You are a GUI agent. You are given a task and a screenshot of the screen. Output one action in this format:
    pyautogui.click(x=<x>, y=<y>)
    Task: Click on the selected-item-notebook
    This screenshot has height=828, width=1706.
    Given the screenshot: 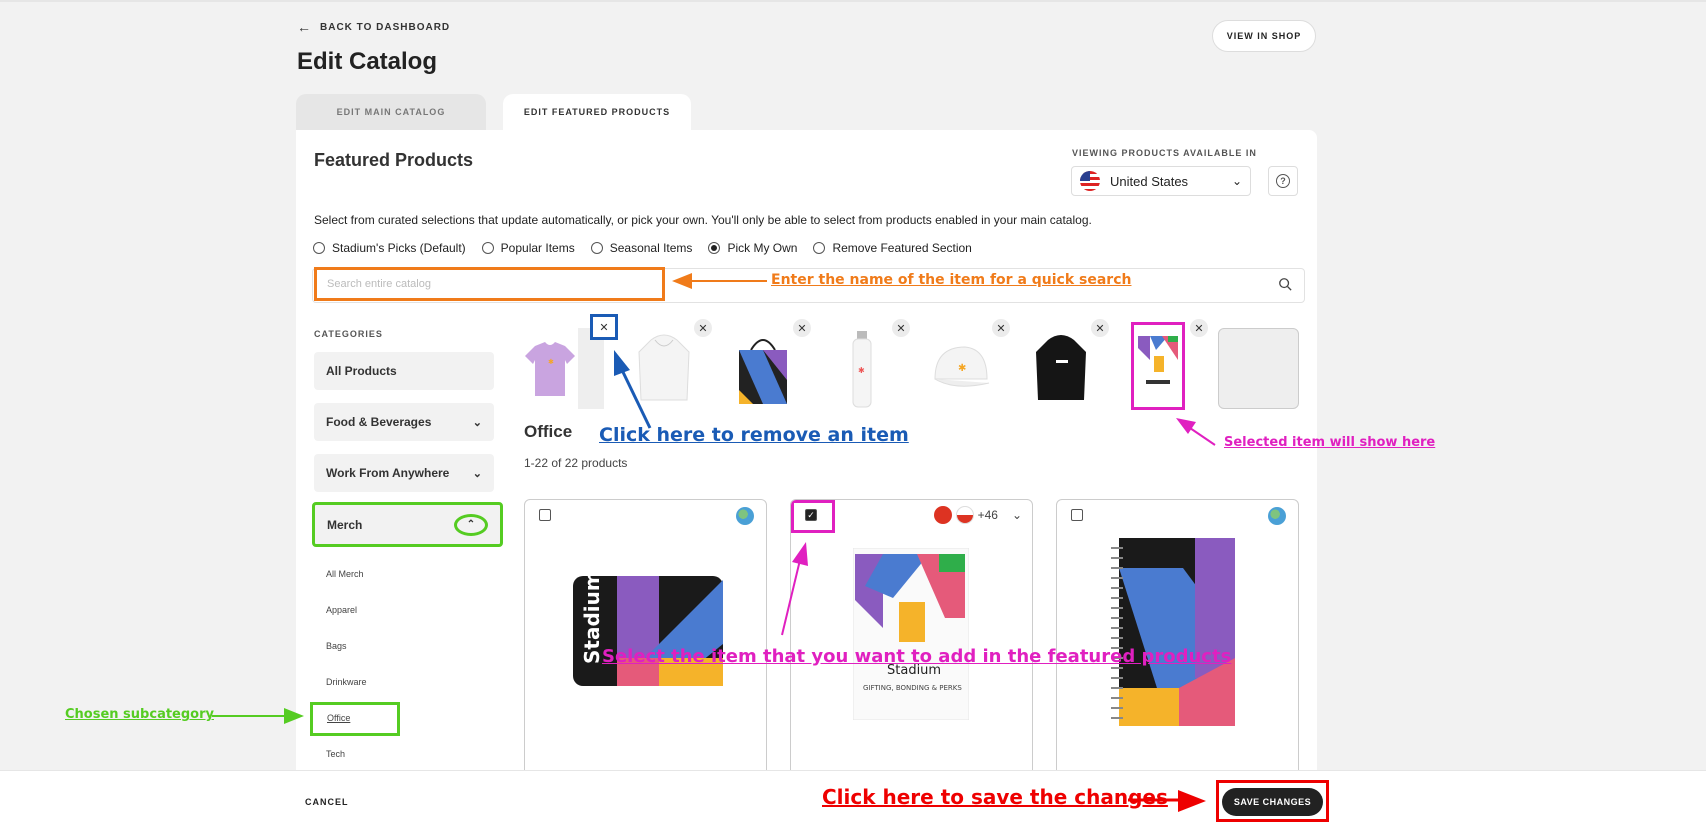 What is the action you would take?
    pyautogui.click(x=1158, y=366)
    